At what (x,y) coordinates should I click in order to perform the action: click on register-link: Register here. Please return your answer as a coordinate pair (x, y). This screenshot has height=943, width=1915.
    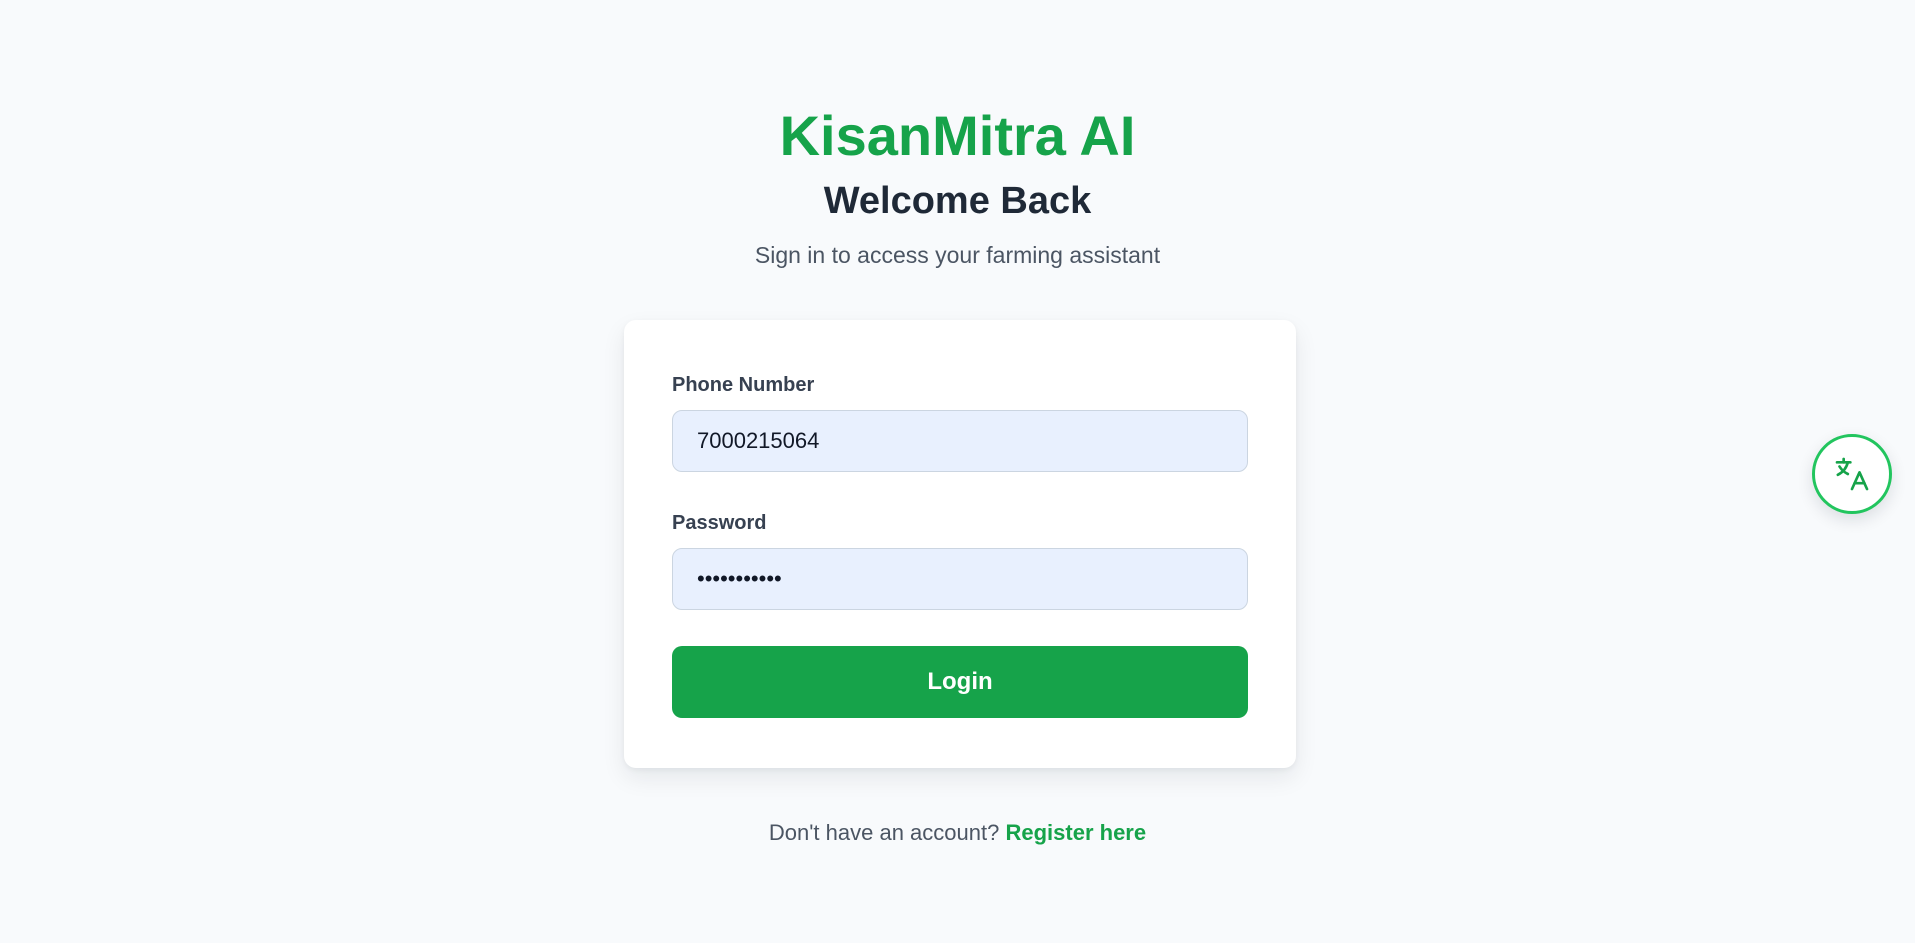
    Looking at the image, I should click on (1075, 832).